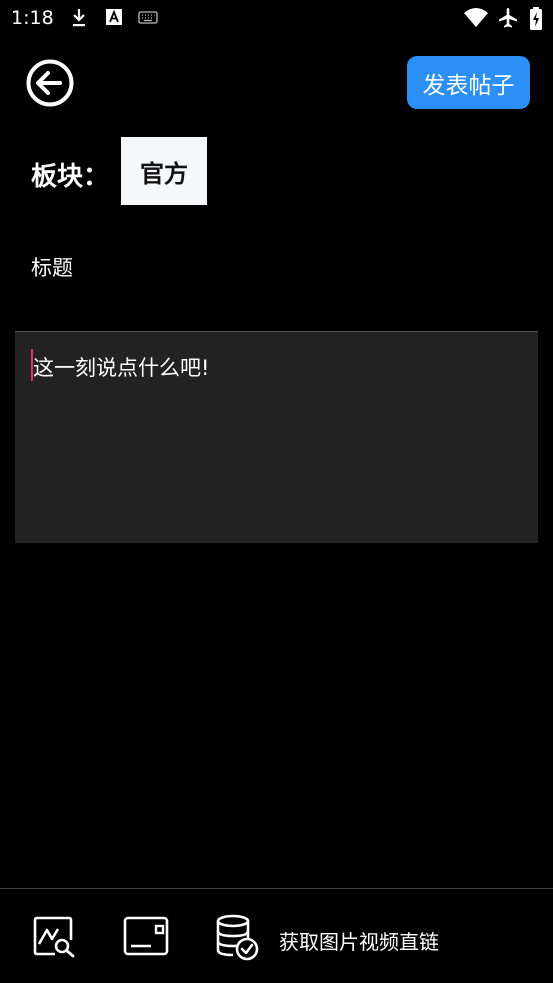  What do you see at coordinates (70, 177) in the screenshot?
I see `section-label: 板块：` at bounding box center [70, 177].